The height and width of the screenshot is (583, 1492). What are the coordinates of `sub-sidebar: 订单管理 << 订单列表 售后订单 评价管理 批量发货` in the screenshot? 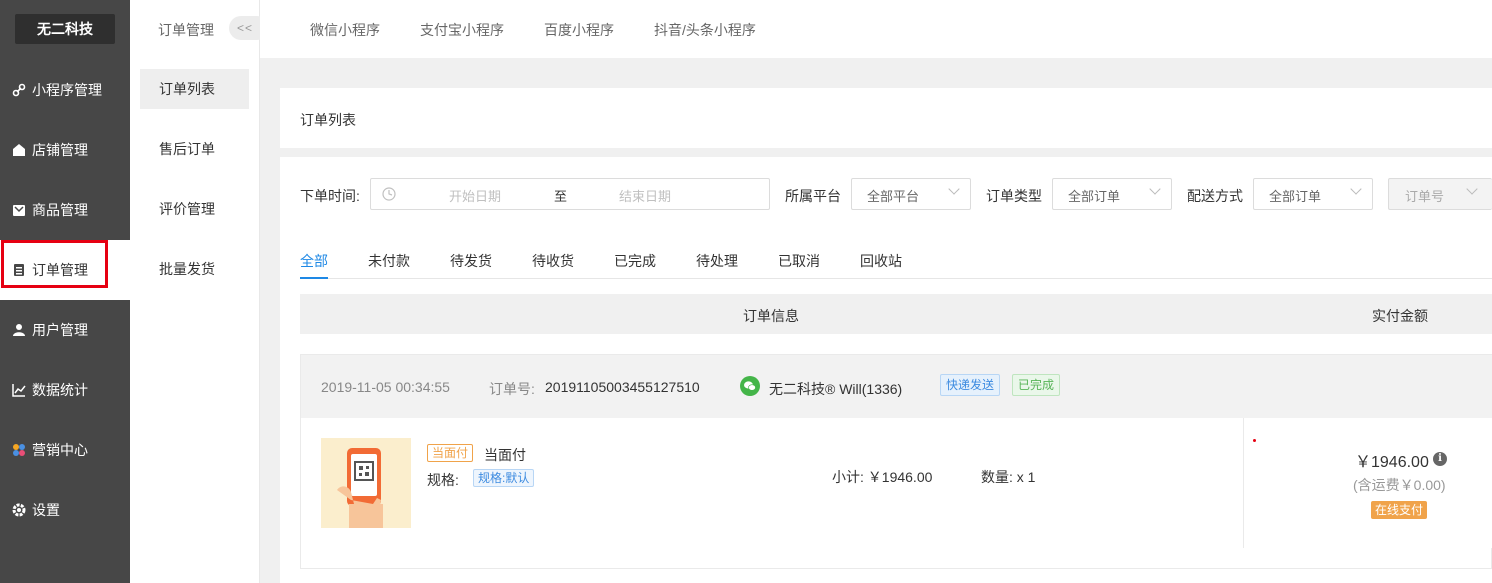 It's located at (199, 291).